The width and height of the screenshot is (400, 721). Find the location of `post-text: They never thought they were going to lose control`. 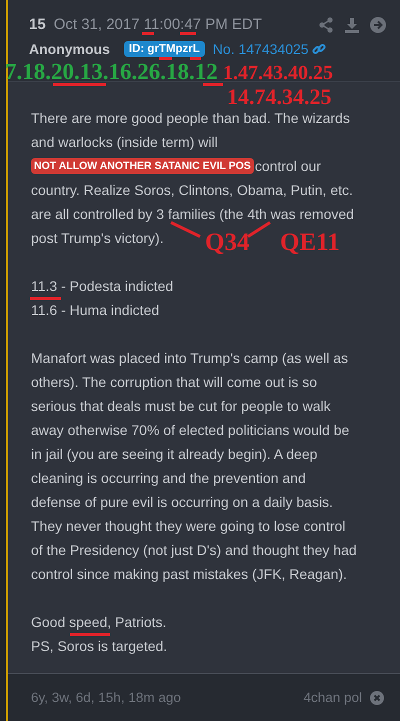

post-text: They never thought they were going to lose control is located at coordinates (188, 526).